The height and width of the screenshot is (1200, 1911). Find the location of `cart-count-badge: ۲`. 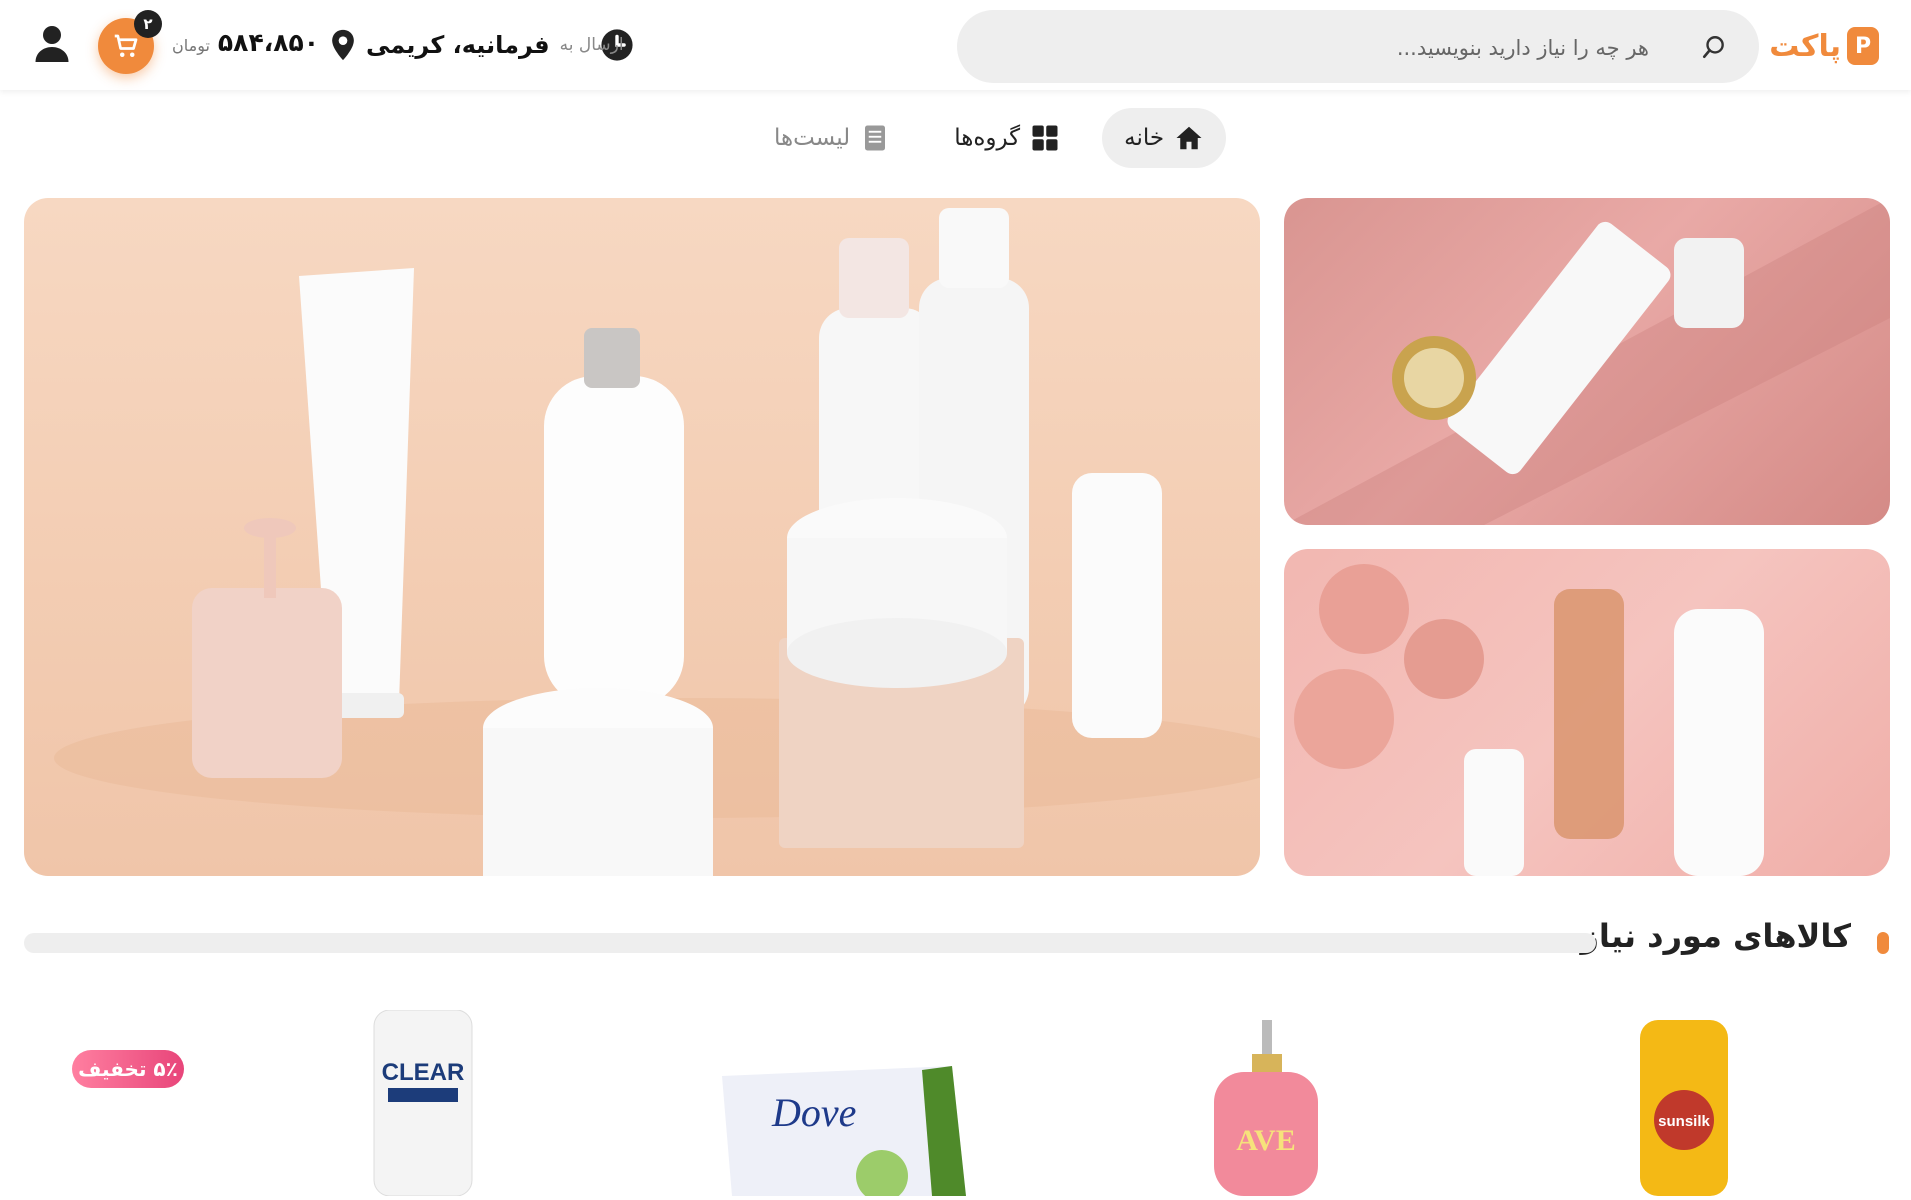

cart-count-badge: ۲ is located at coordinates (148, 24).